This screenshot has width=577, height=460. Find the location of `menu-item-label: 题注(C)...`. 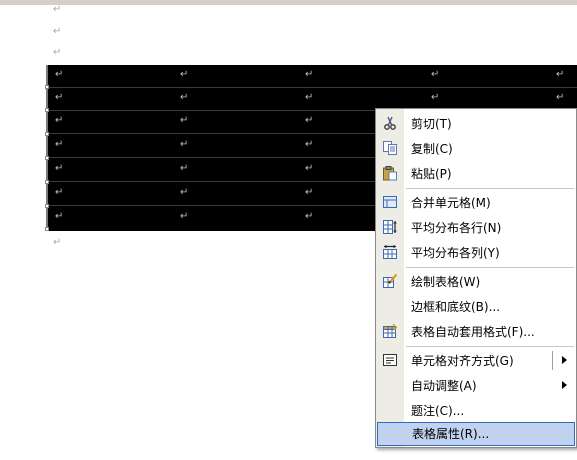

menu-item-label: 题注(C)... is located at coordinates (438, 411).